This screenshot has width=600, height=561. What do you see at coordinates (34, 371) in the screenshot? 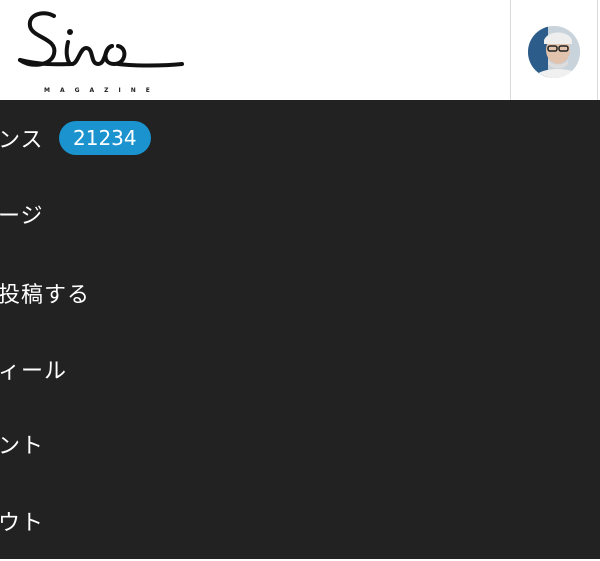
I see `menu-item-label: ィール` at bounding box center [34, 371].